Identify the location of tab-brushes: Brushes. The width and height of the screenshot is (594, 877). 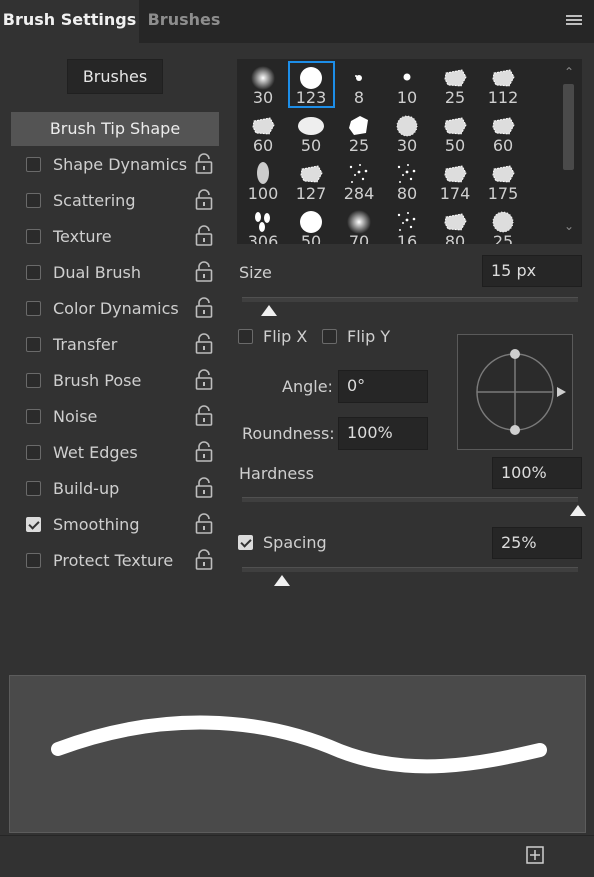
(184, 21).